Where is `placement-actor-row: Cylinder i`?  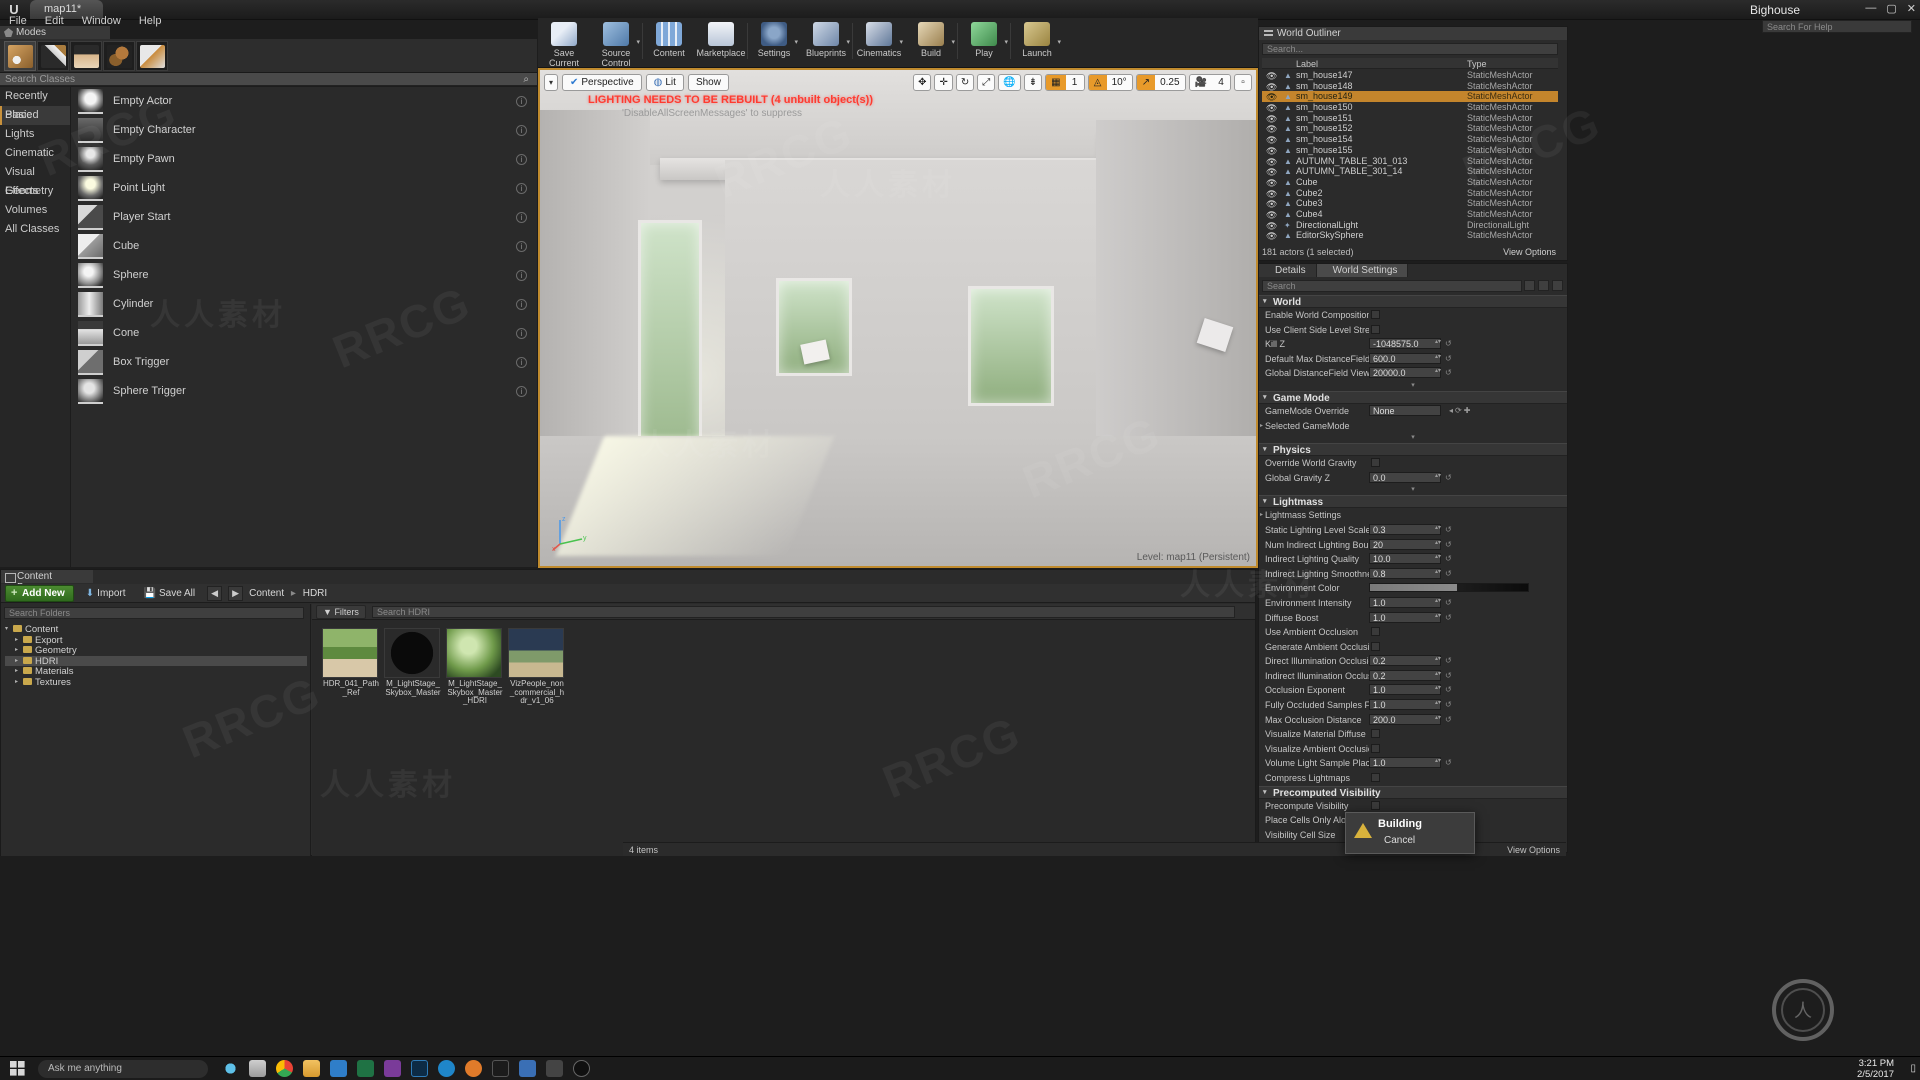 placement-actor-row: Cylinder i is located at coordinates (304, 304).